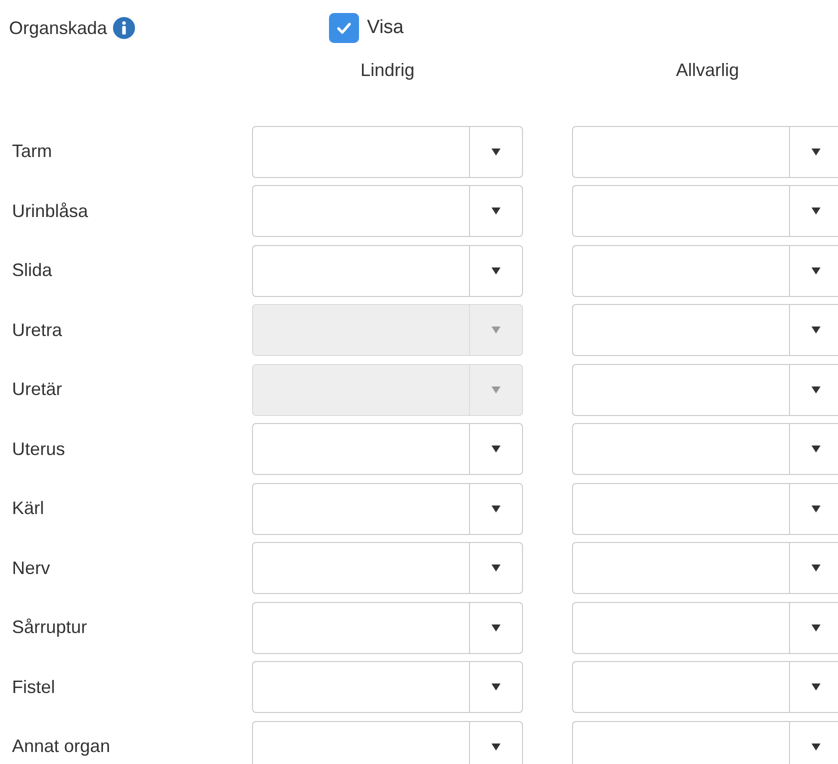 Image resolution: width=838 pixels, height=764 pixels. Describe the element at coordinates (33, 687) in the screenshot. I see `row-label: Fistel` at that location.